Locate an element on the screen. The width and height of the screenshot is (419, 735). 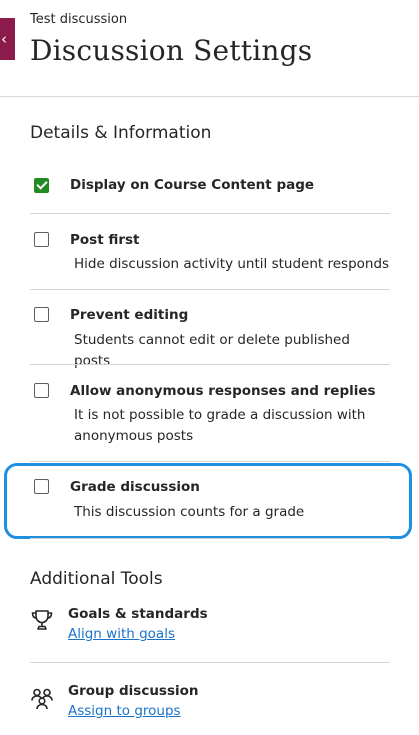
option-label: Display on Course Content page is located at coordinates (192, 185).